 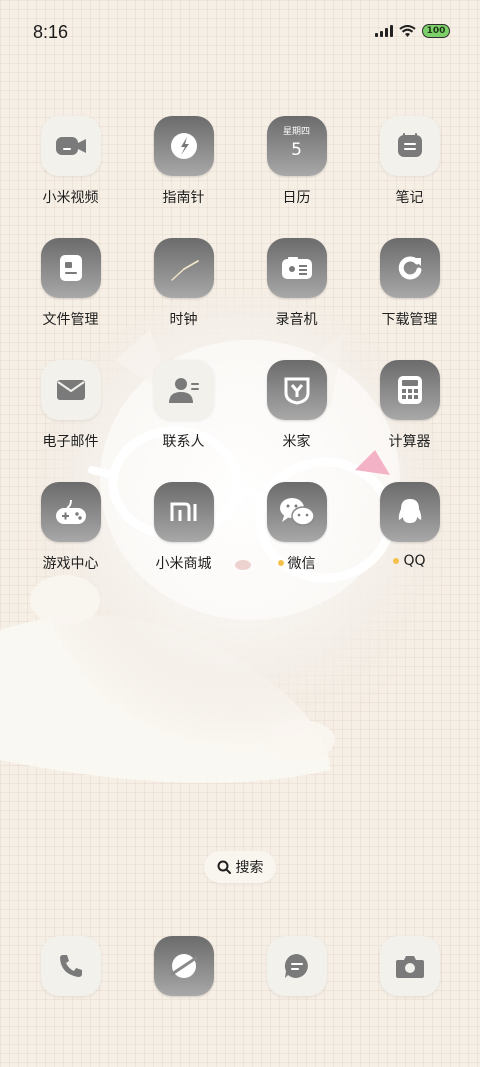 I want to click on messages-icon, so click(x=296, y=966).